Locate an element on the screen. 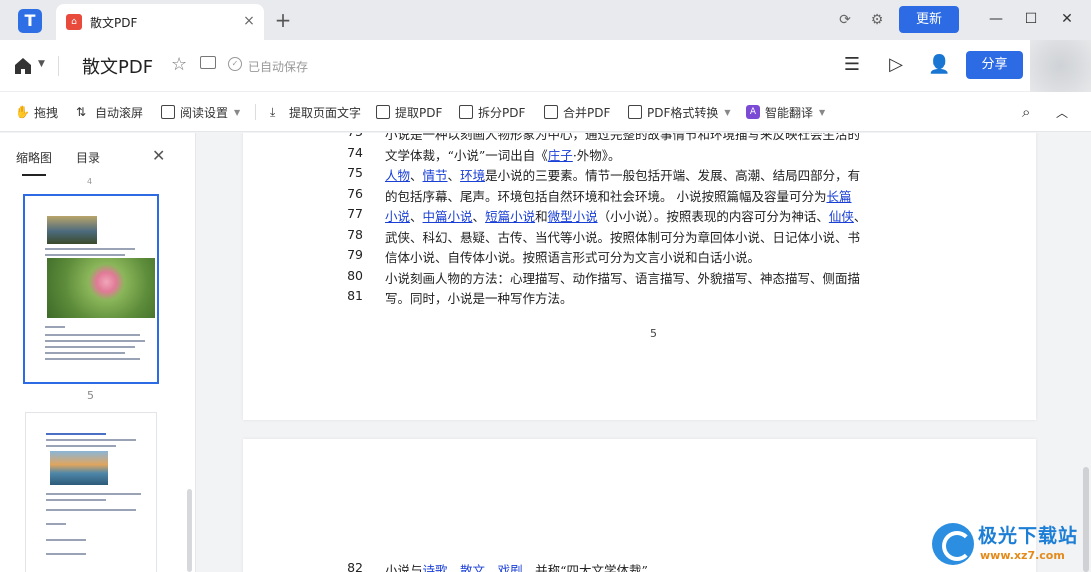 This screenshot has width=1091, height=572. wiki-link: 短篇小说 is located at coordinates (510, 216).